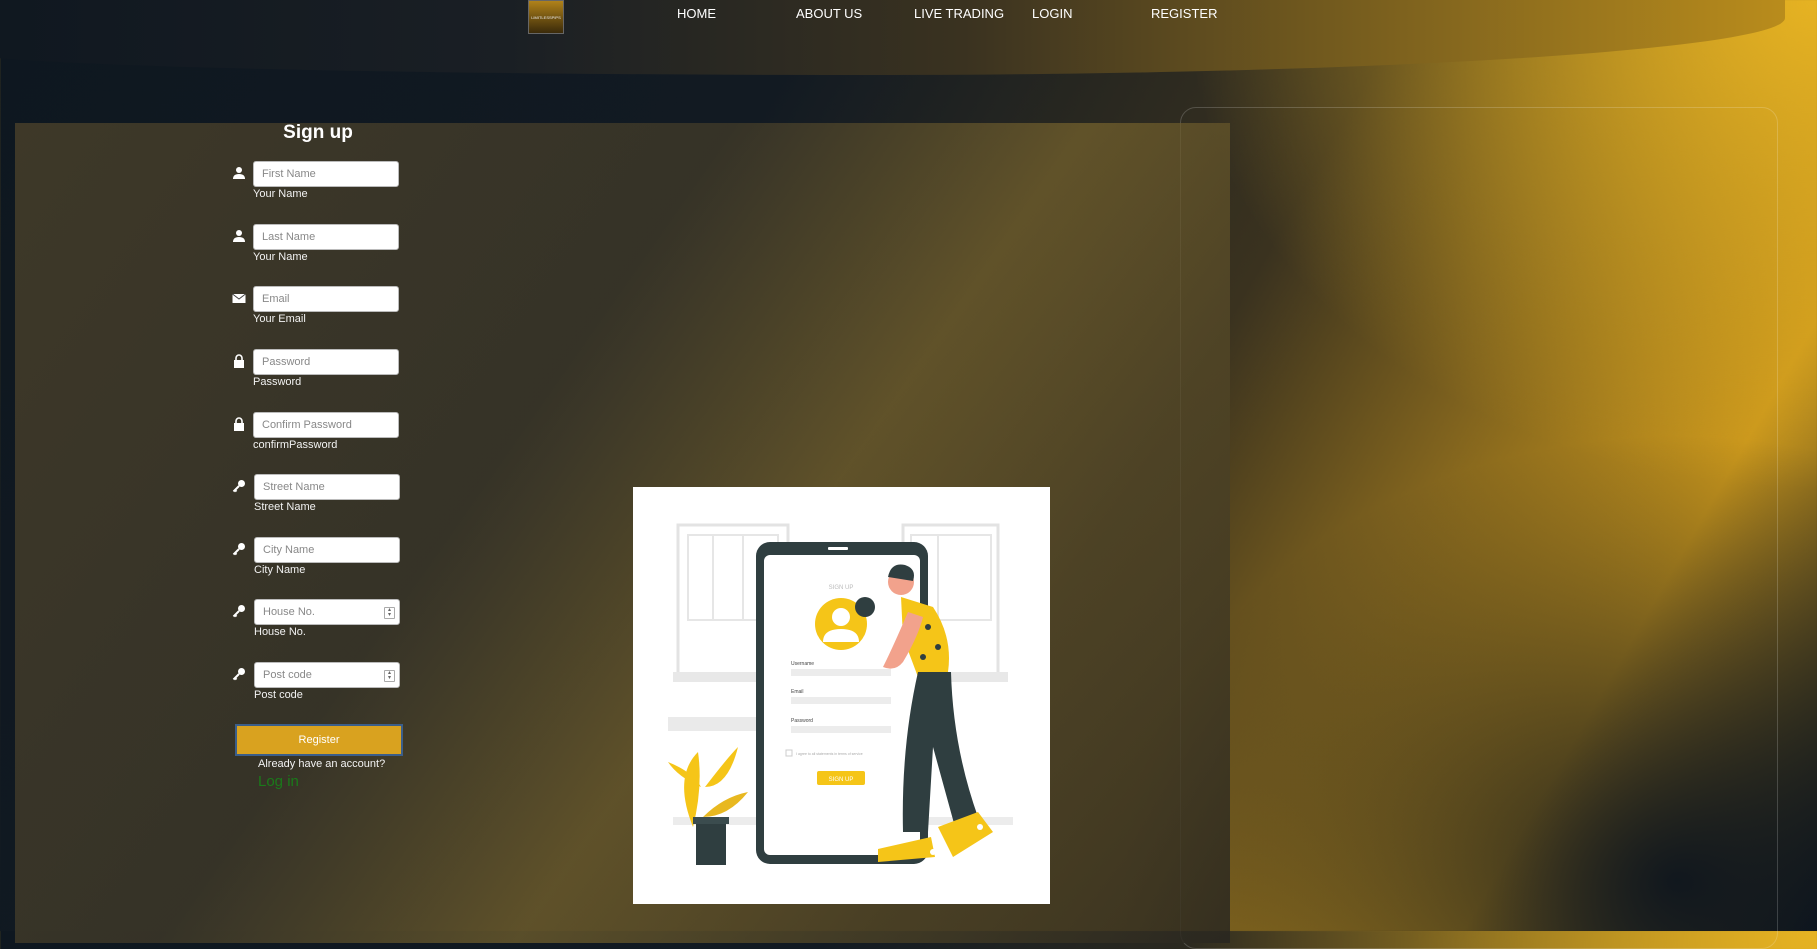 The image size is (1817, 949). Describe the element at coordinates (278, 781) in the screenshot. I see `login-link: Log in` at that location.